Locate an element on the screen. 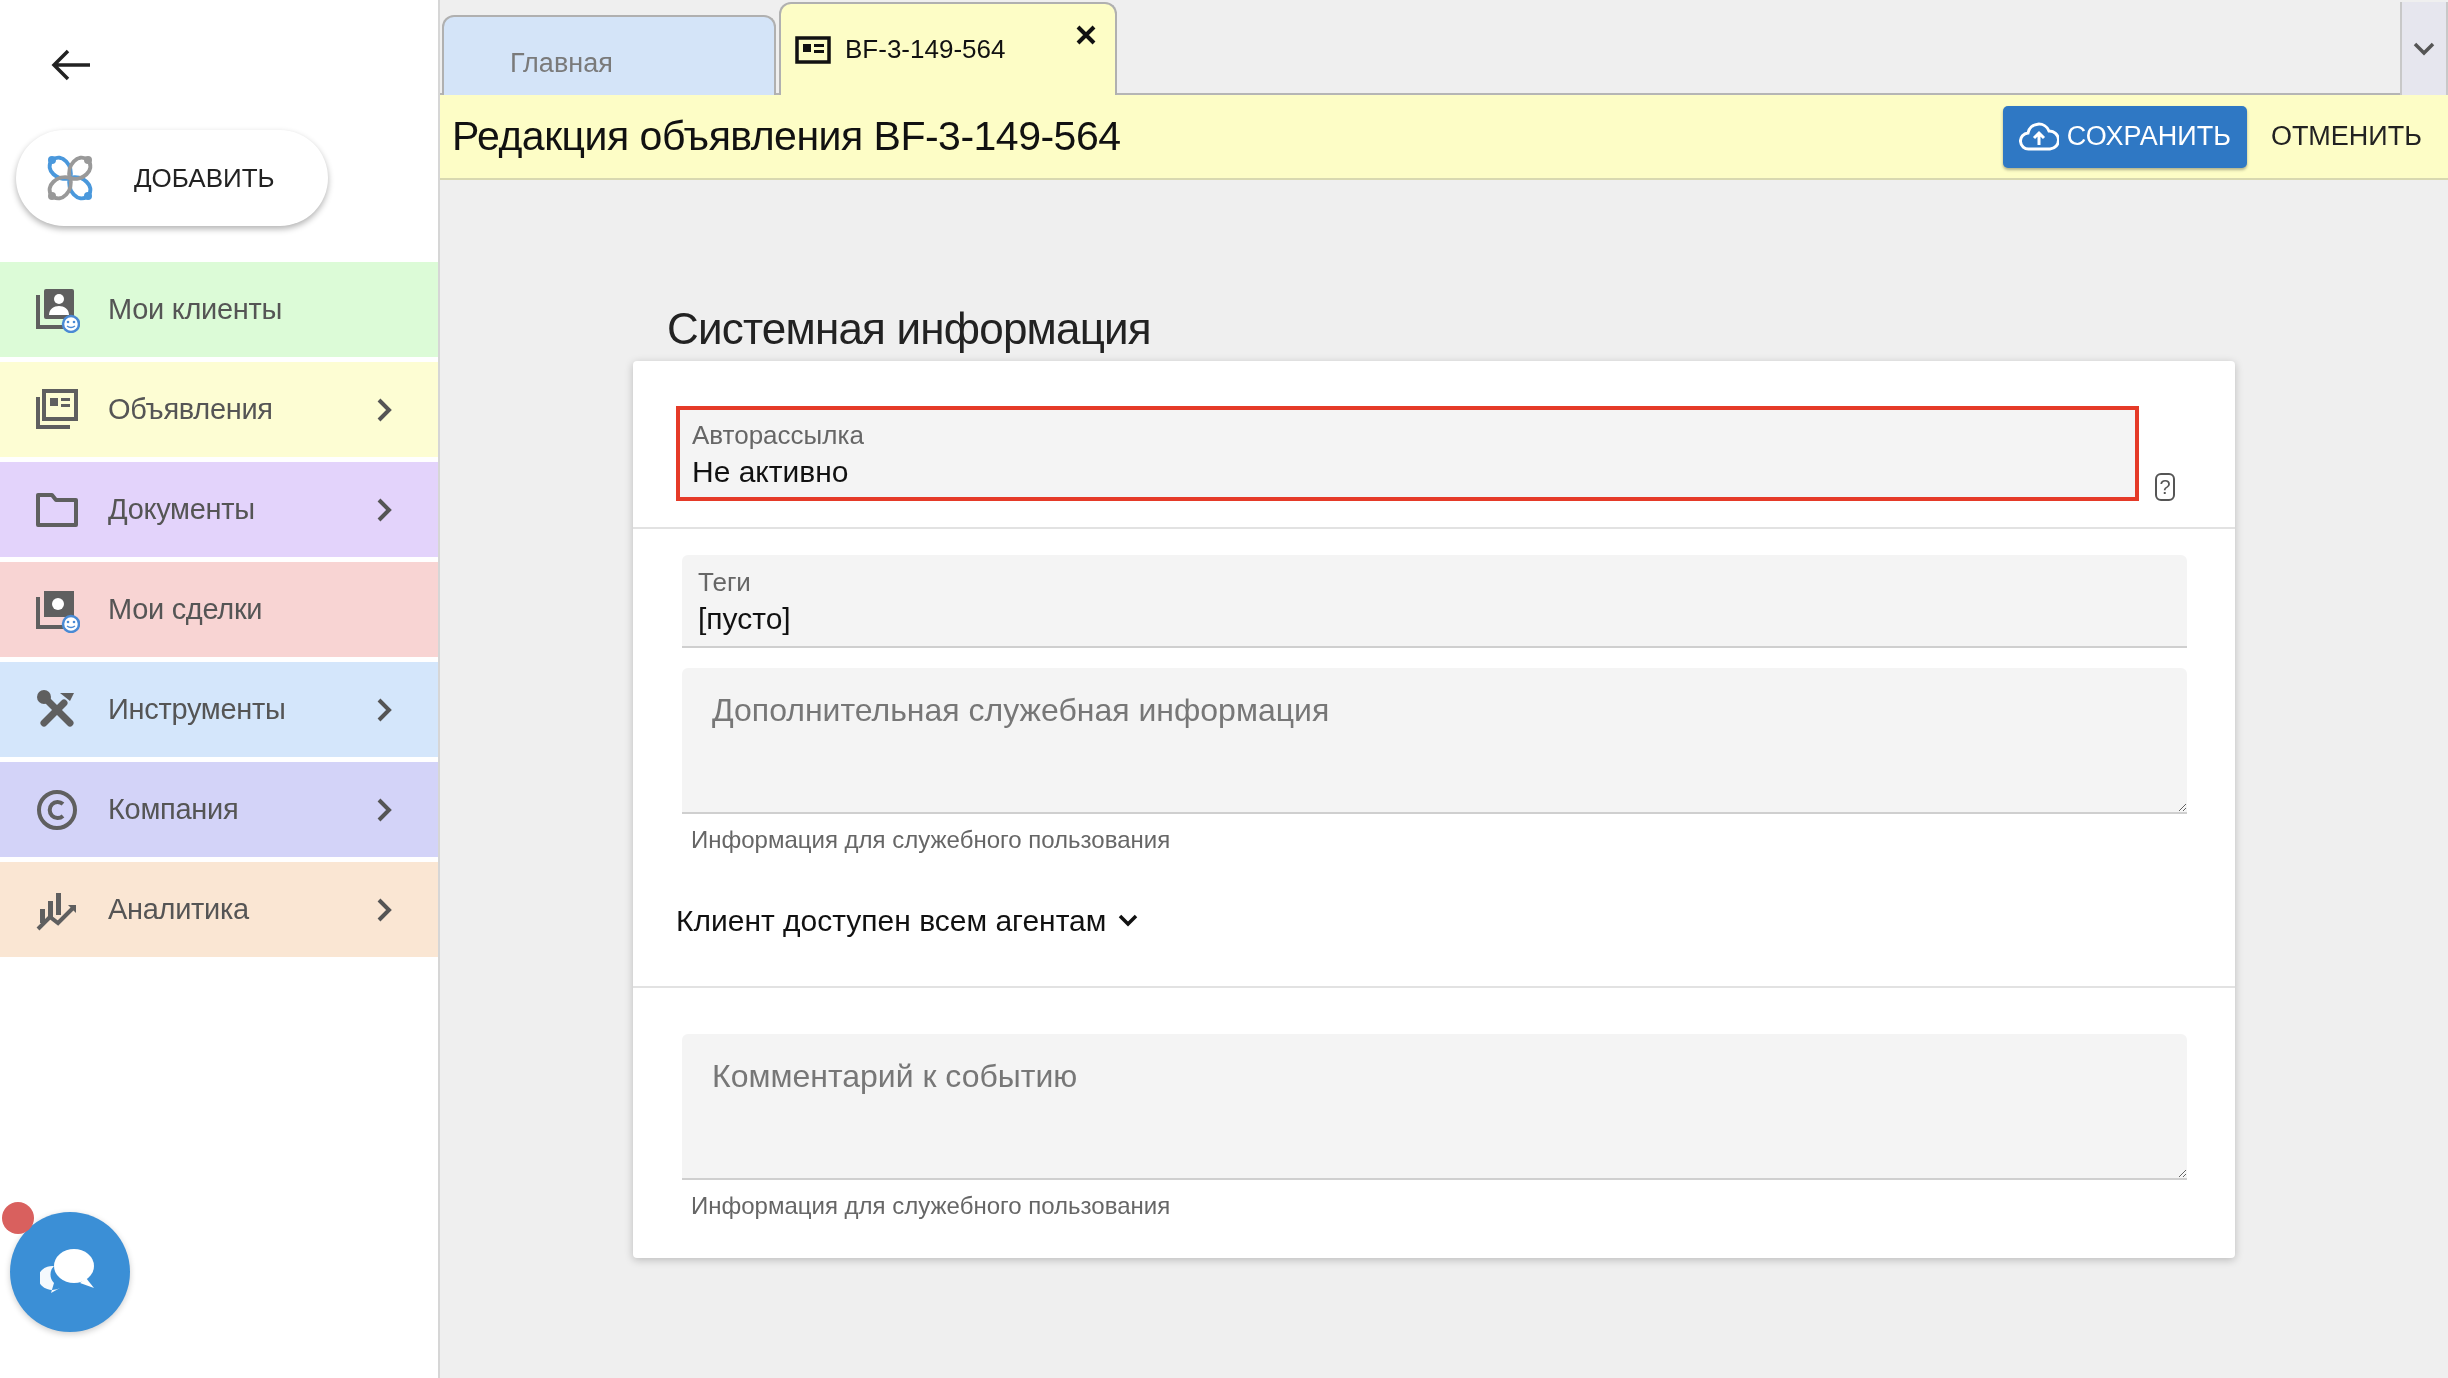 Image resolution: width=2448 pixels, height=1378 pixels. sidebar-item: Компания is located at coordinates (219, 809).